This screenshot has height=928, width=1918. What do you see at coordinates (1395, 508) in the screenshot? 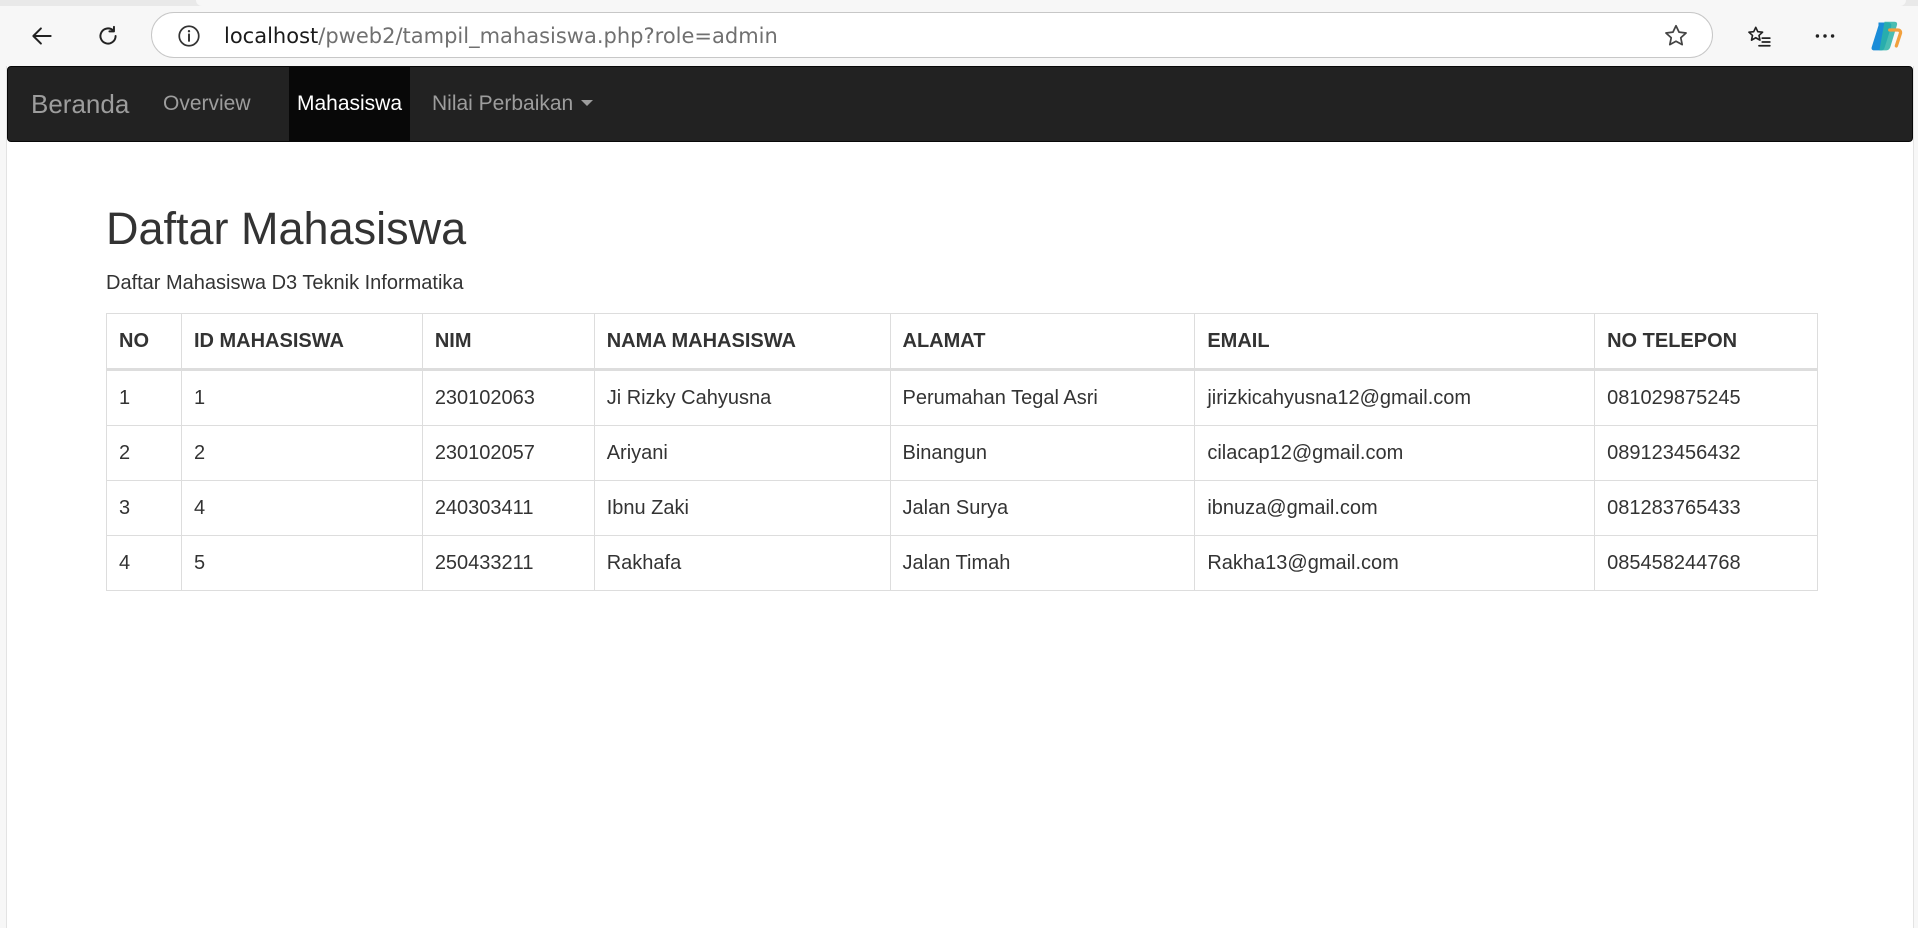
I see `table-cell: ibnuza@gmail.com` at bounding box center [1395, 508].